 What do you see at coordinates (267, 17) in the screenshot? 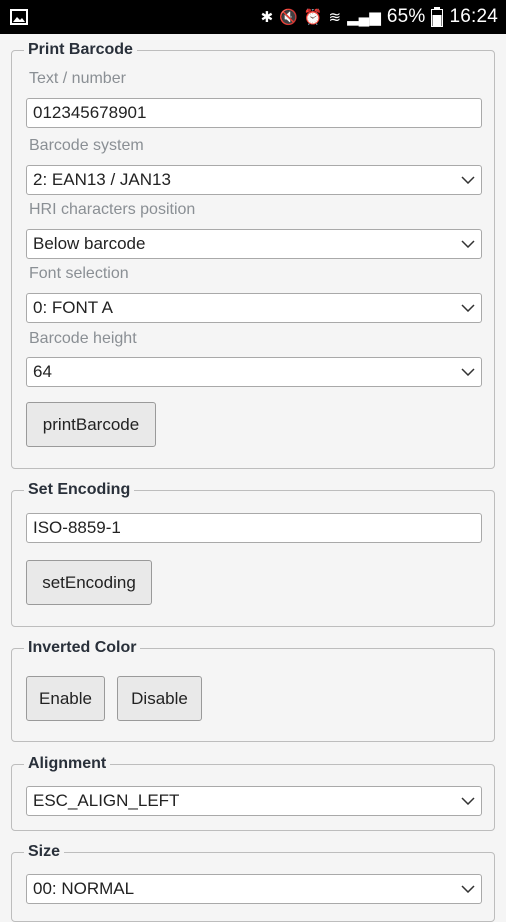
I see `bluetooth-icon: ✱` at bounding box center [267, 17].